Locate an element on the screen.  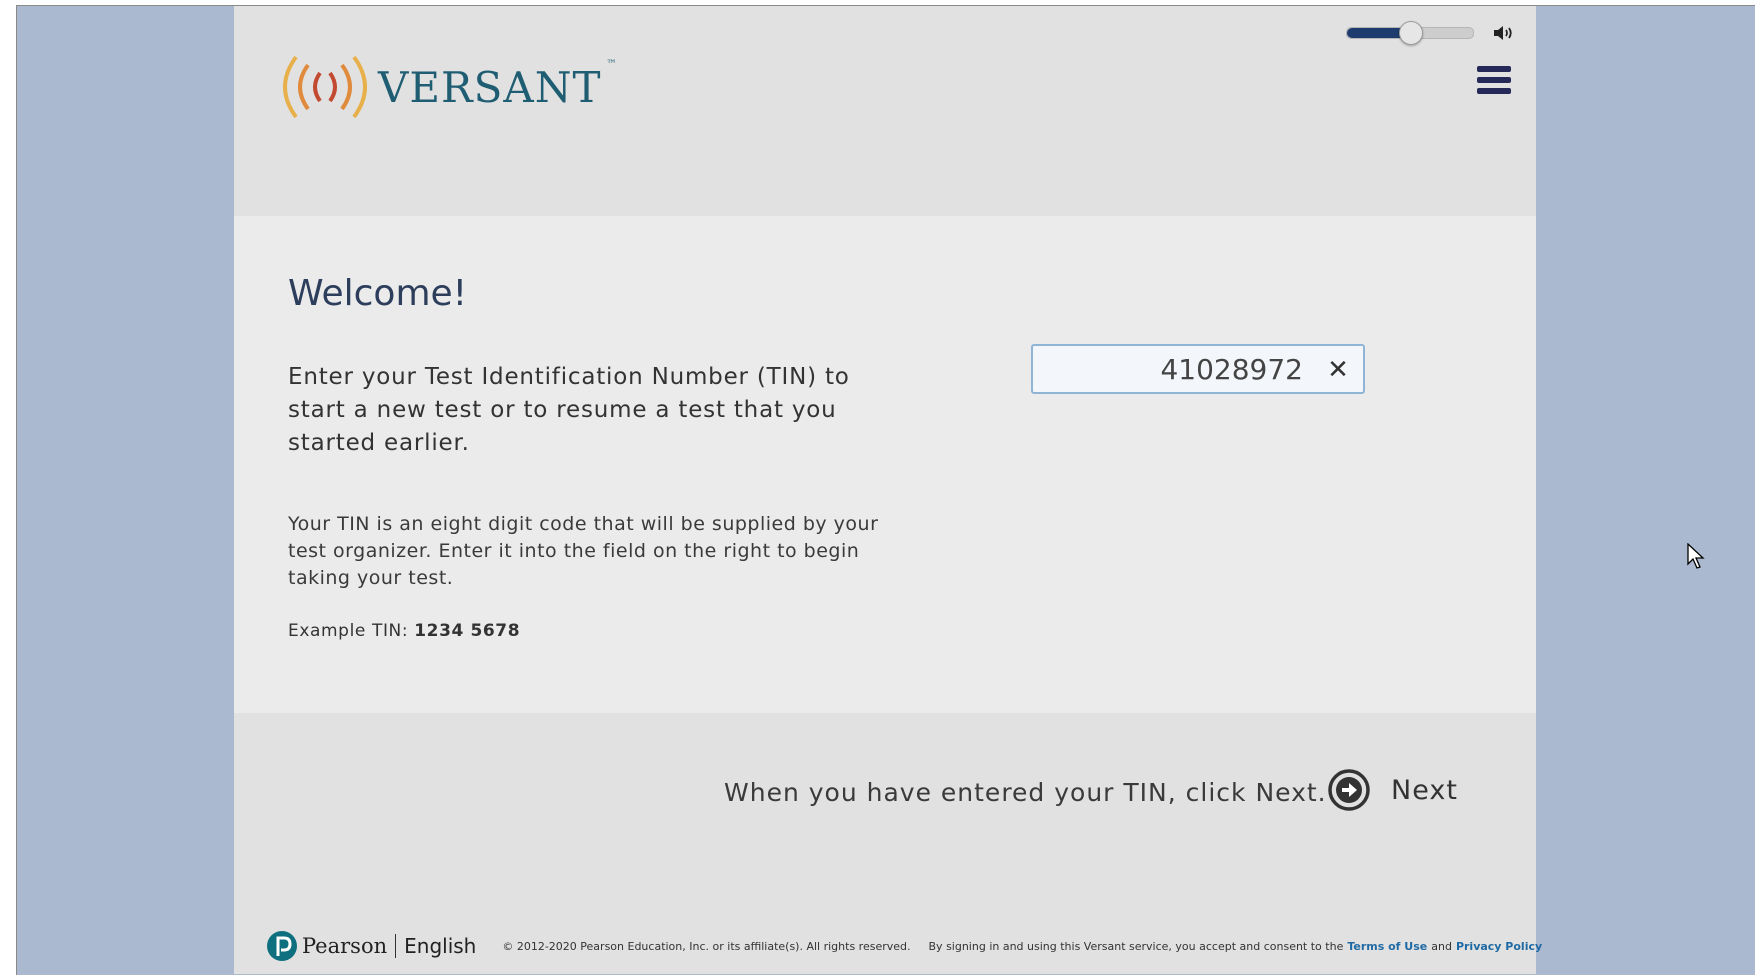
privacy-policy-link: Privacy Policy is located at coordinates (1499, 946).